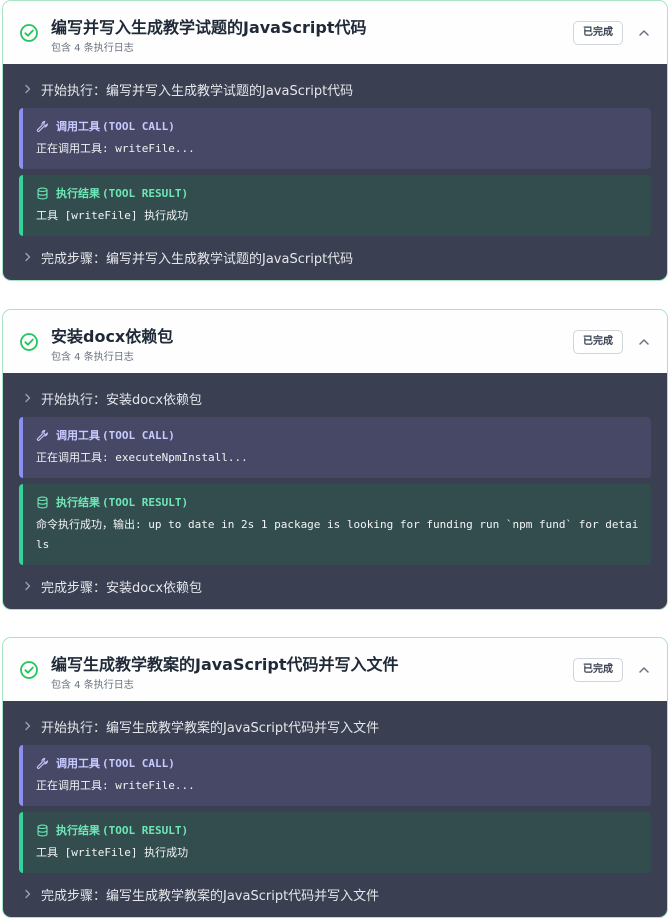 The width and height of the screenshot is (670, 918). Describe the element at coordinates (335, 586) in the screenshot. I see `log-item-end: 完成步骤：安装docx依赖包` at that location.